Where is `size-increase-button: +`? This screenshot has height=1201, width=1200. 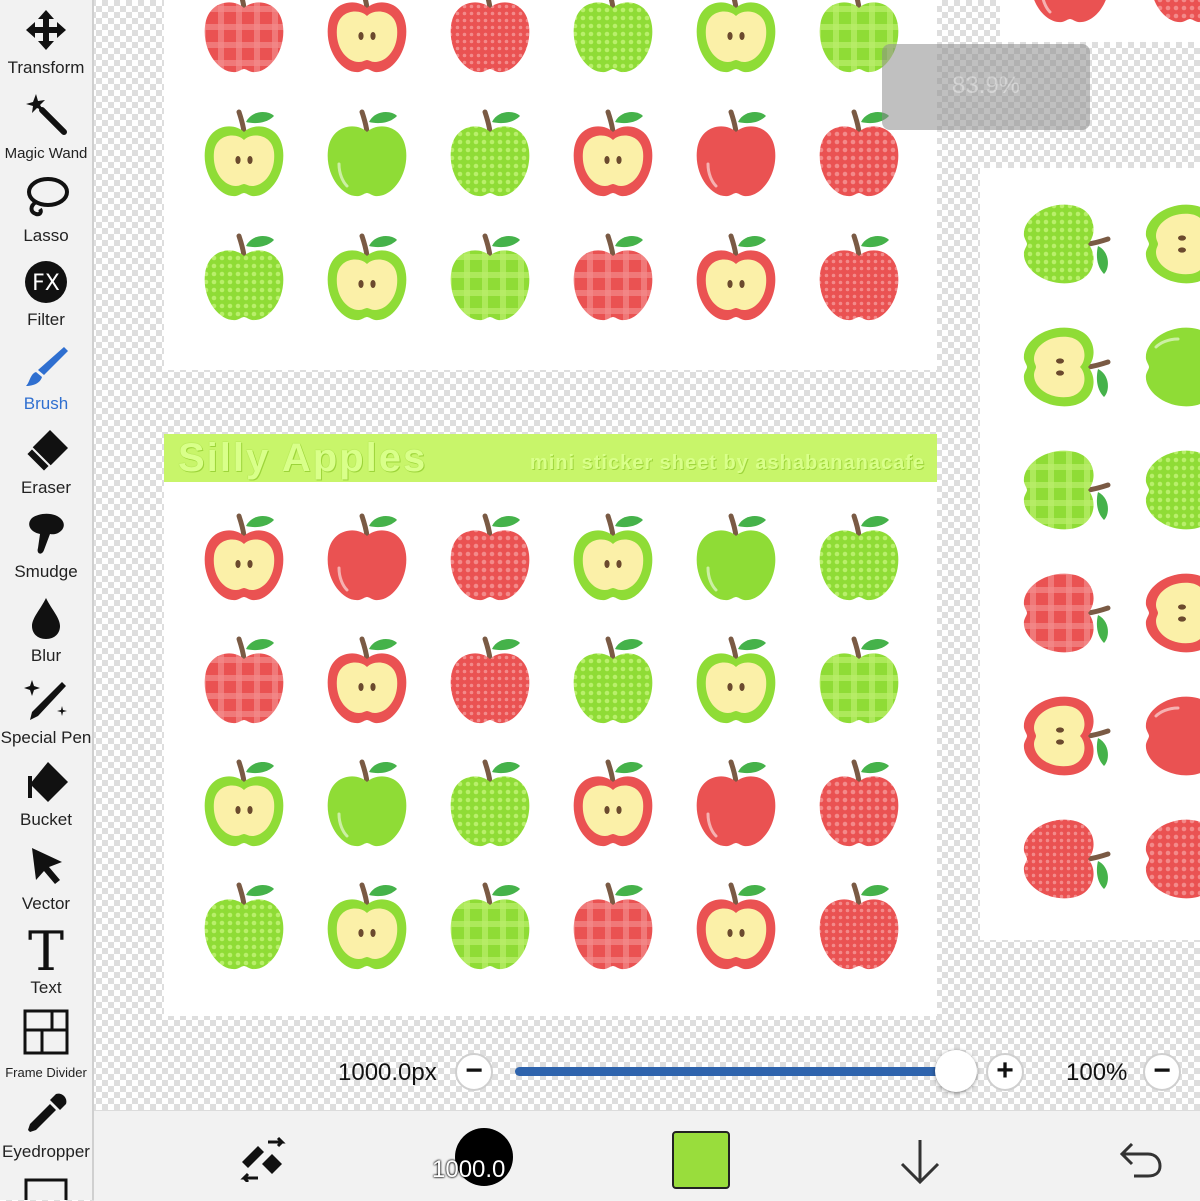 size-increase-button: + is located at coordinates (1005, 1072).